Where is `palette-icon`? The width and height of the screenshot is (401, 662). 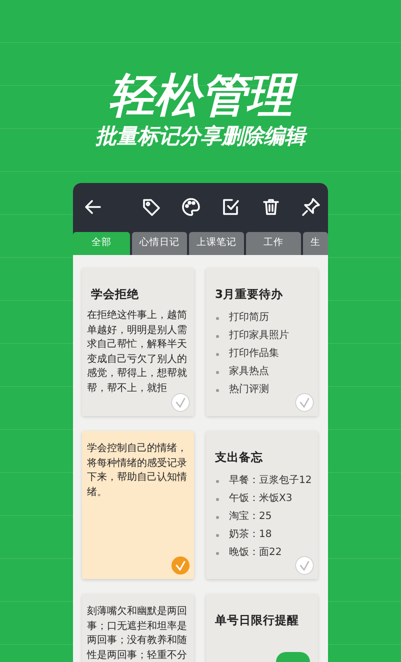
palette-icon is located at coordinates (191, 207).